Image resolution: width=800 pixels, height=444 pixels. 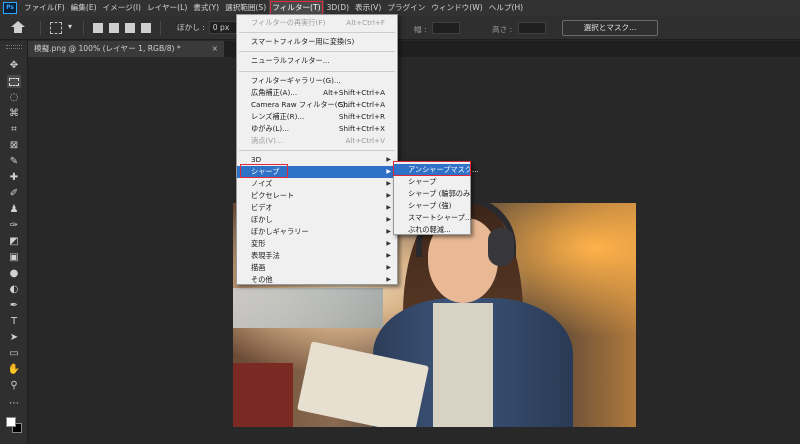 I want to click on menu-item-label: 変形, so click(x=258, y=243).